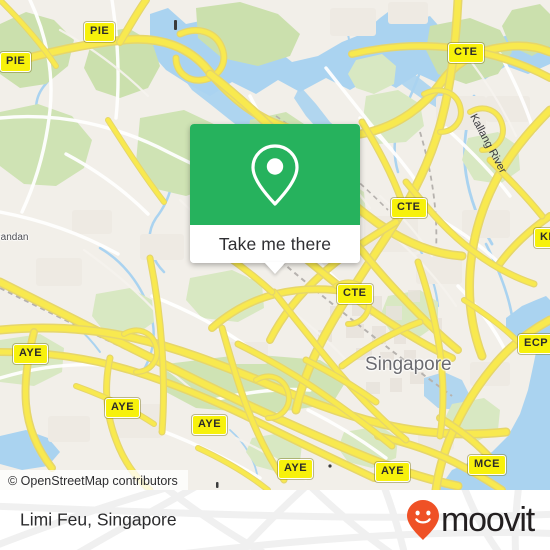  What do you see at coordinates (423, 520) in the screenshot?
I see `moovit-smiley-pin-icon` at bounding box center [423, 520].